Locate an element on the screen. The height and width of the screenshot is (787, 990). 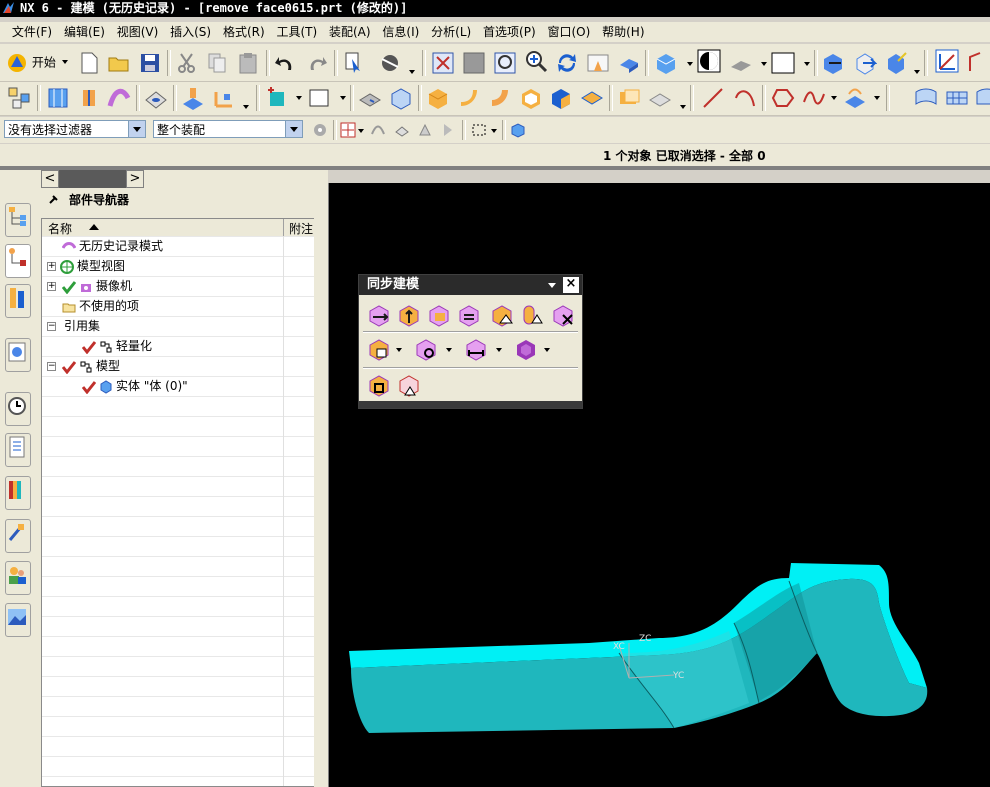
rectangle-sketch-icon is located at coordinates (319, 98).